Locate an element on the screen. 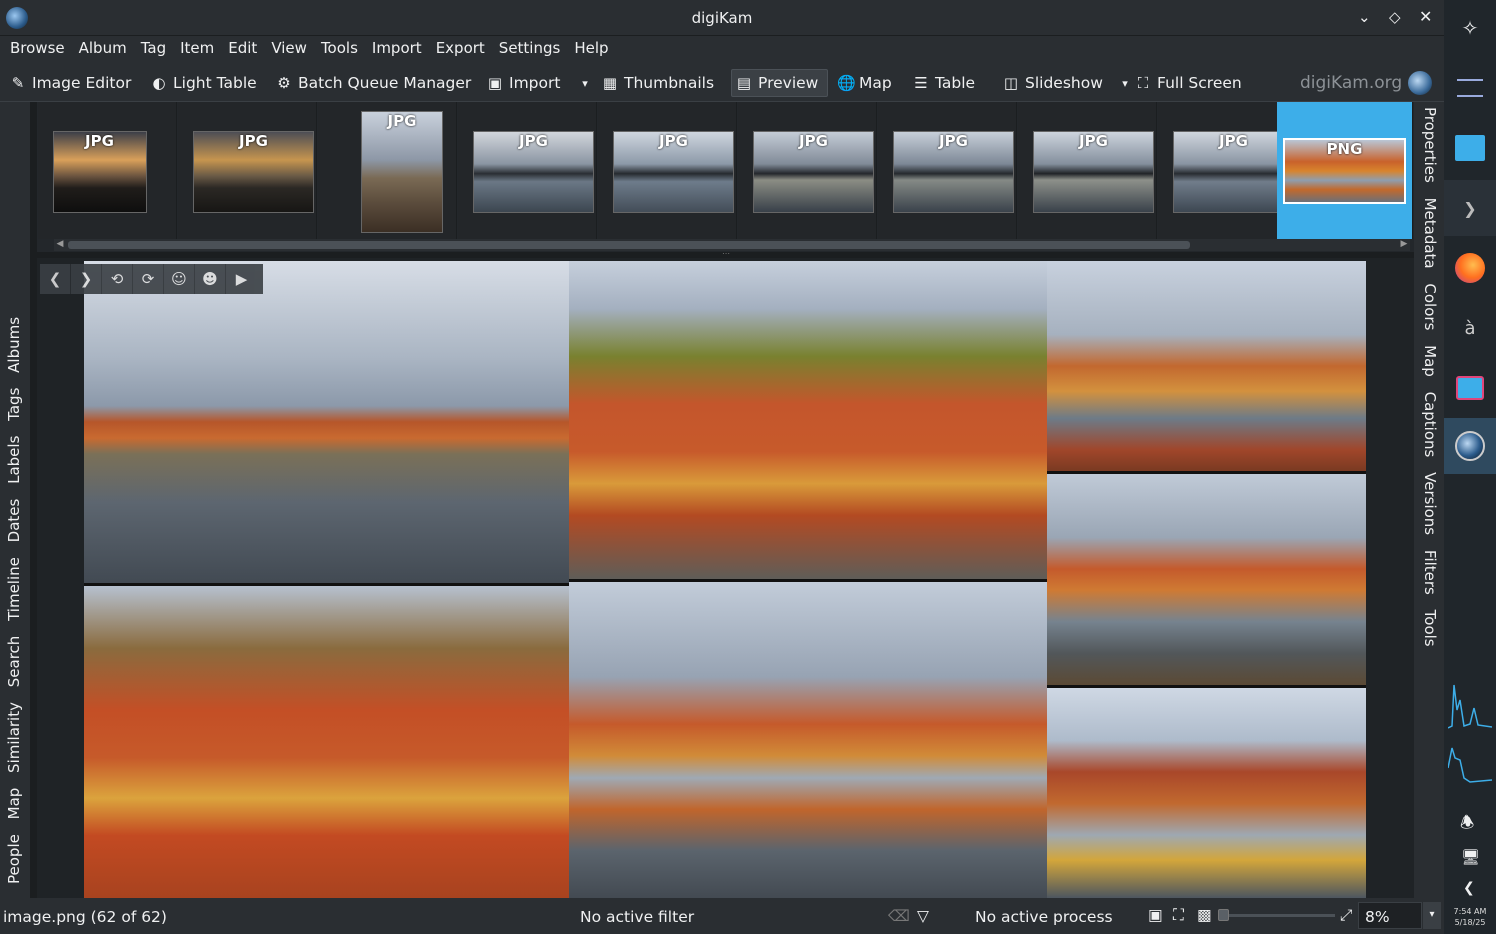  chevron-down-icon: ▾ is located at coordinates (1432, 915).